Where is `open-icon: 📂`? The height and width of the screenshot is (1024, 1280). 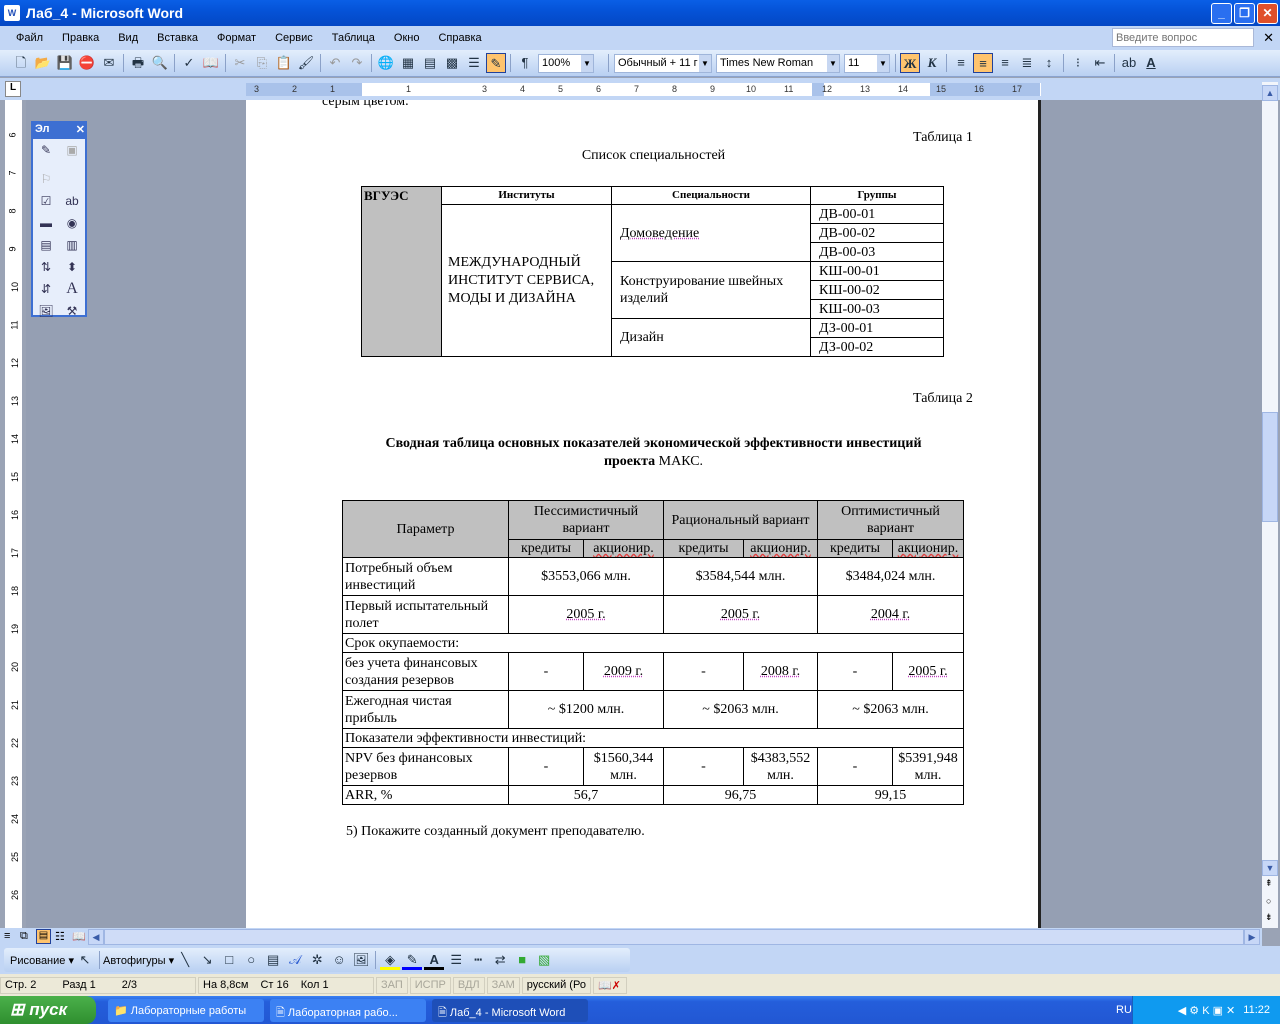
open-icon: 📂 is located at coordinates (43, 63).